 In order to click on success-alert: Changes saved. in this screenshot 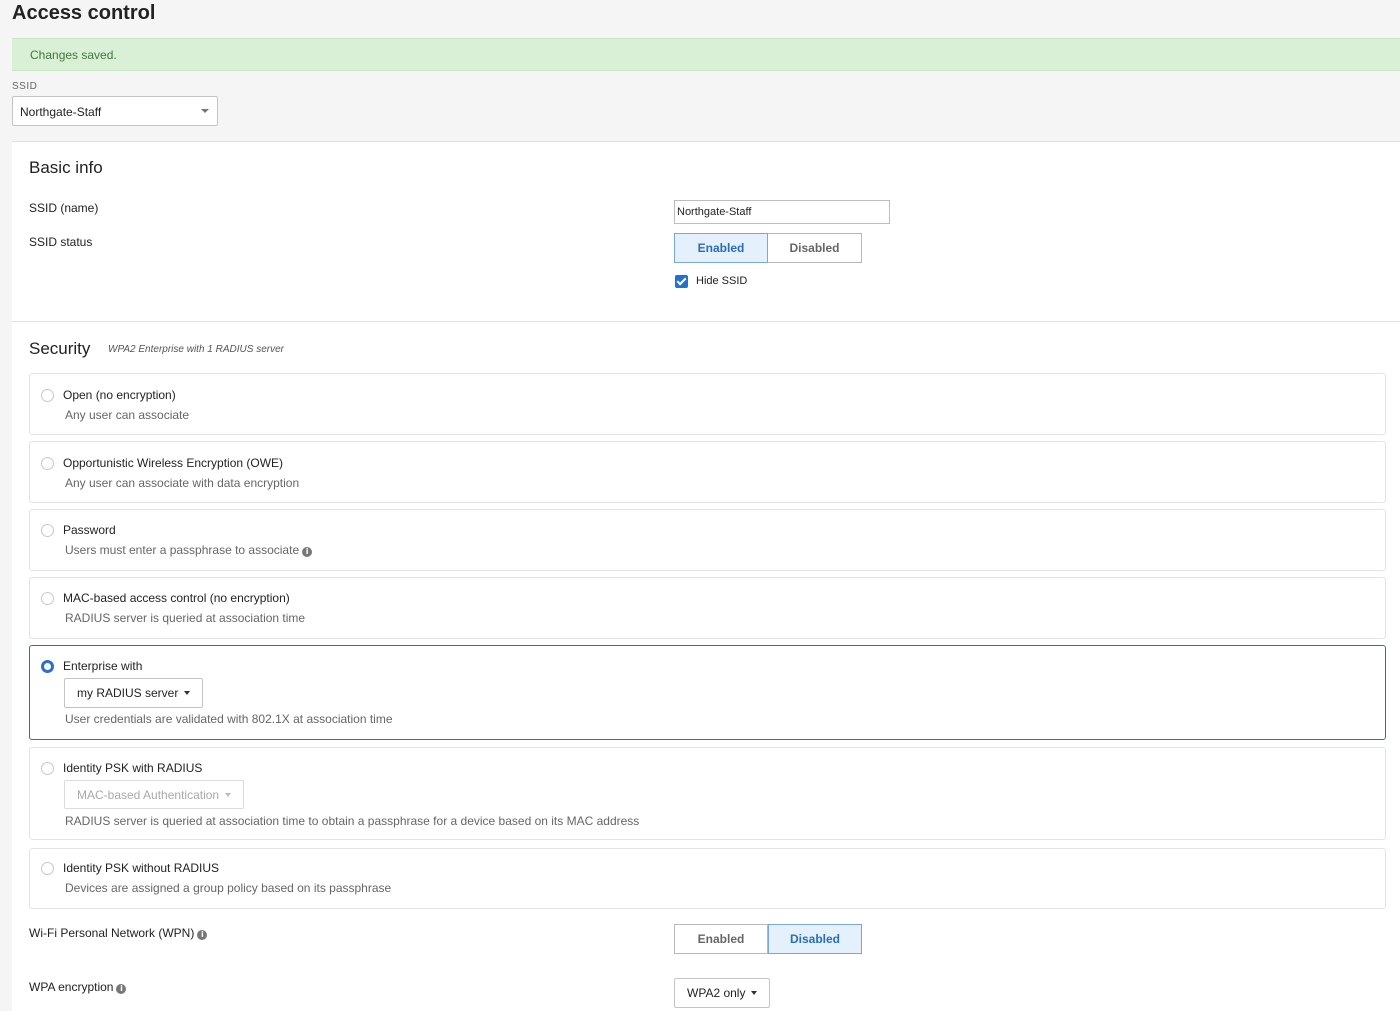, I will do `click(706, 54)`.